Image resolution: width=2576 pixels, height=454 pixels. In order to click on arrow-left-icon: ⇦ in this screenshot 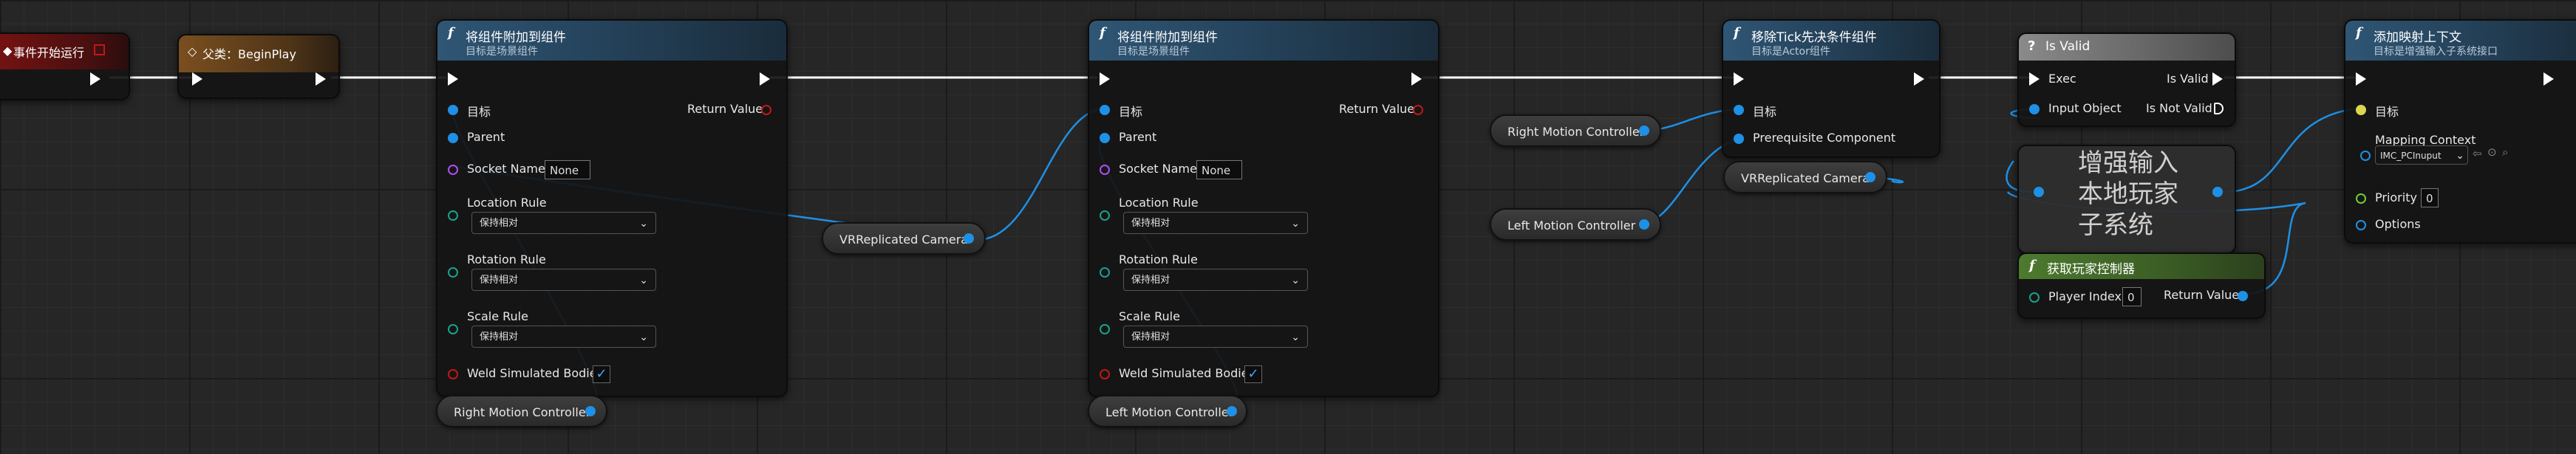, I will do `click(2477, 153)`.